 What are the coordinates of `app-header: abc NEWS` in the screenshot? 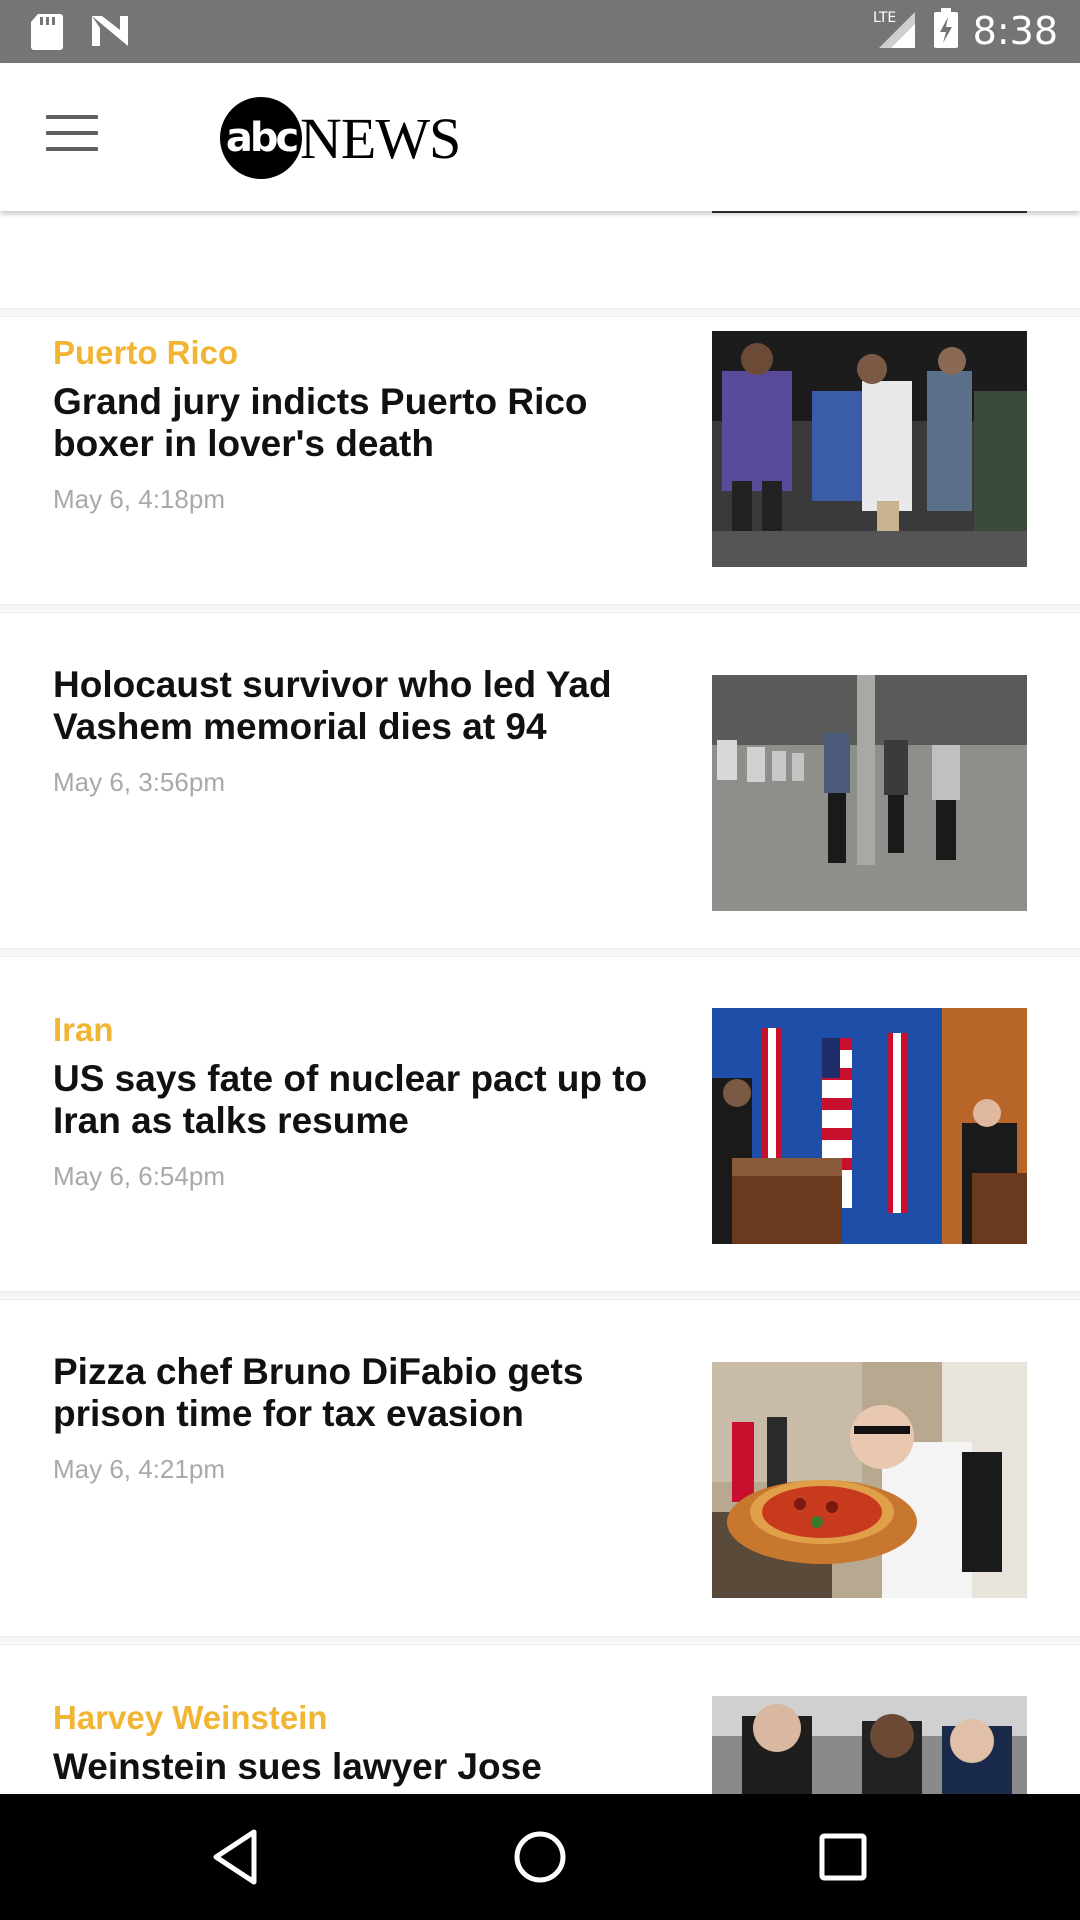 It's located at (540, 137).